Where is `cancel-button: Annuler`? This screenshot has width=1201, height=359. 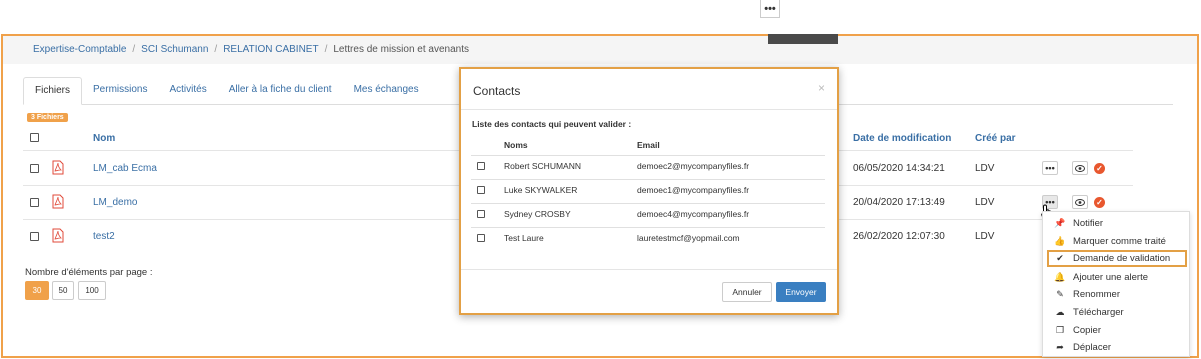 cancel-button: Annuler is located at coordinates (747, 292).